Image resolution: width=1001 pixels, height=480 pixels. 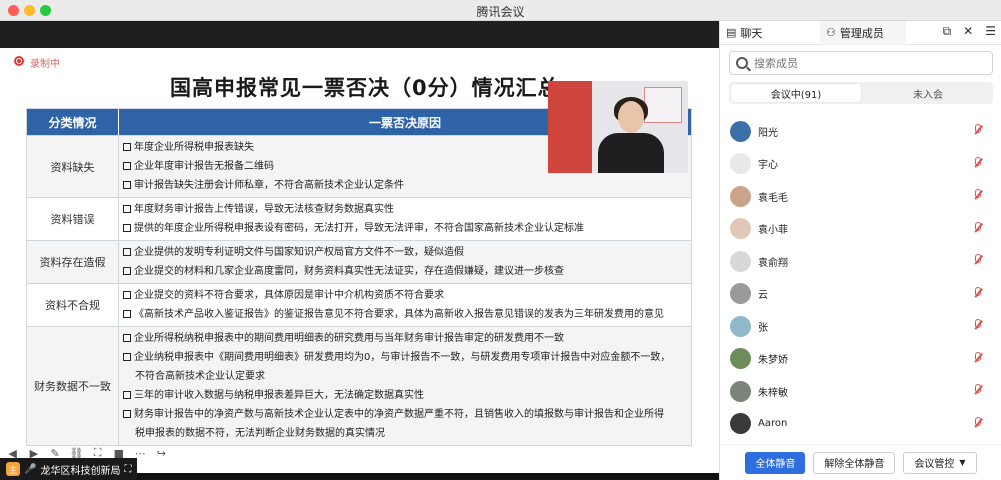 I want to click on row-category: 资料缺失, so click(x=73, y=166).